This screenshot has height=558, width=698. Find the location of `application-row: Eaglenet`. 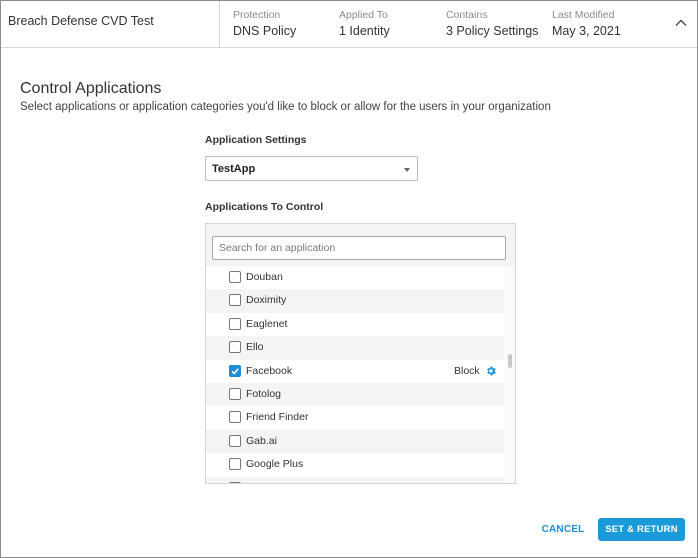

application-row: Eaglenet is located at coordinates (355, 324).